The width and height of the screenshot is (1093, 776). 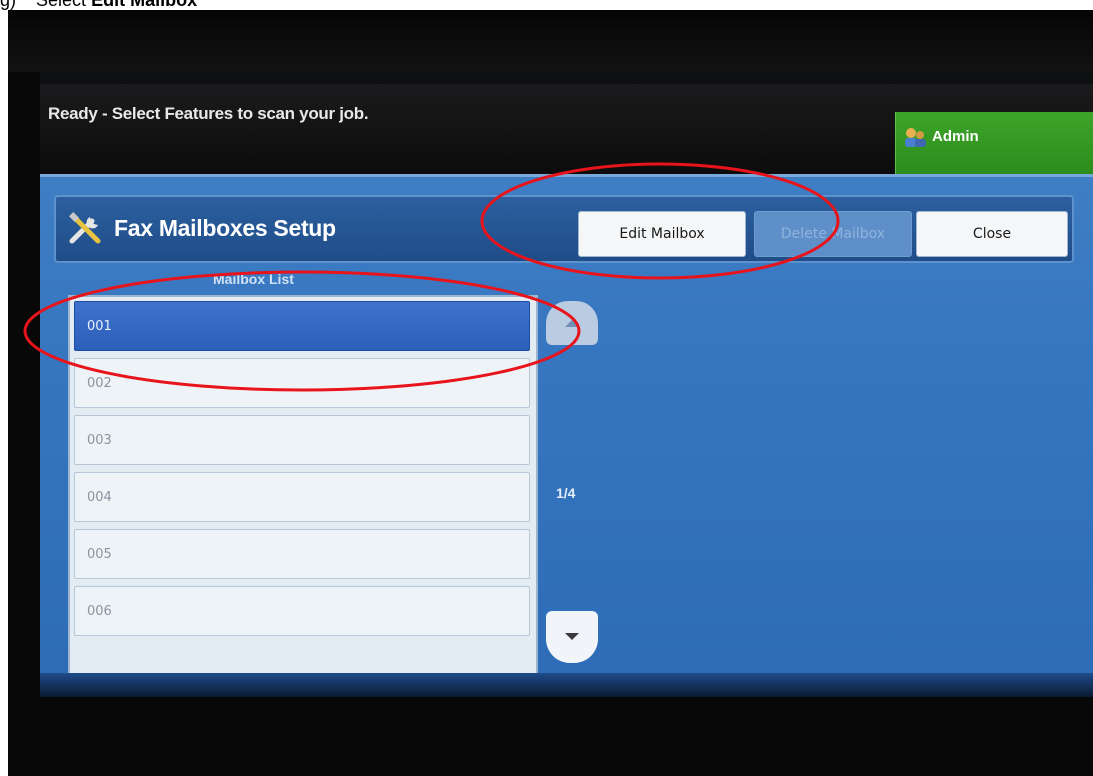 What do you see at coordinates (302, 440) in the screenshot?
I see `list-item-003: 003` at bounding box center [302, 440].